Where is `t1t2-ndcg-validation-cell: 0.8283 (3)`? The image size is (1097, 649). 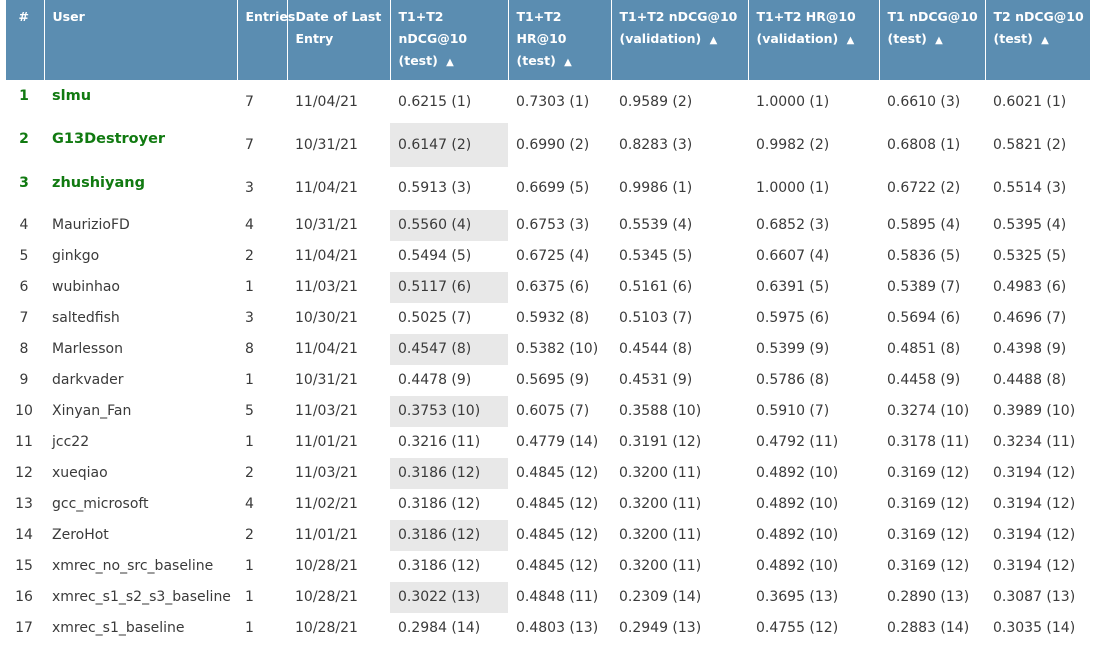
t1t2-ndcg-validation-cell: 0.8283 (3) is located at coordinates (656, 144).